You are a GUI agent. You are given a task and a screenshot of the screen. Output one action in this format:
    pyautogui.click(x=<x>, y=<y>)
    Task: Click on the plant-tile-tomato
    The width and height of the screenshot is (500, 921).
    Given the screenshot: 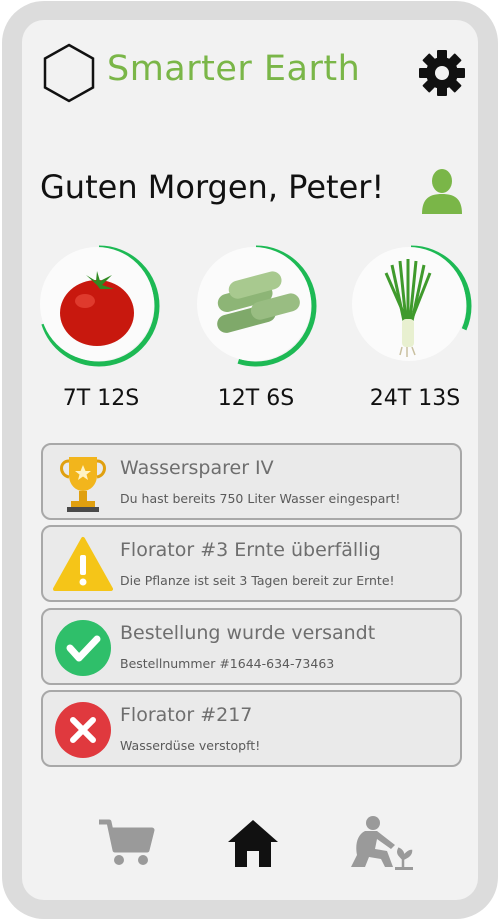 What is the action you would take?
    pyautogui.click(x=99, y=306)
    